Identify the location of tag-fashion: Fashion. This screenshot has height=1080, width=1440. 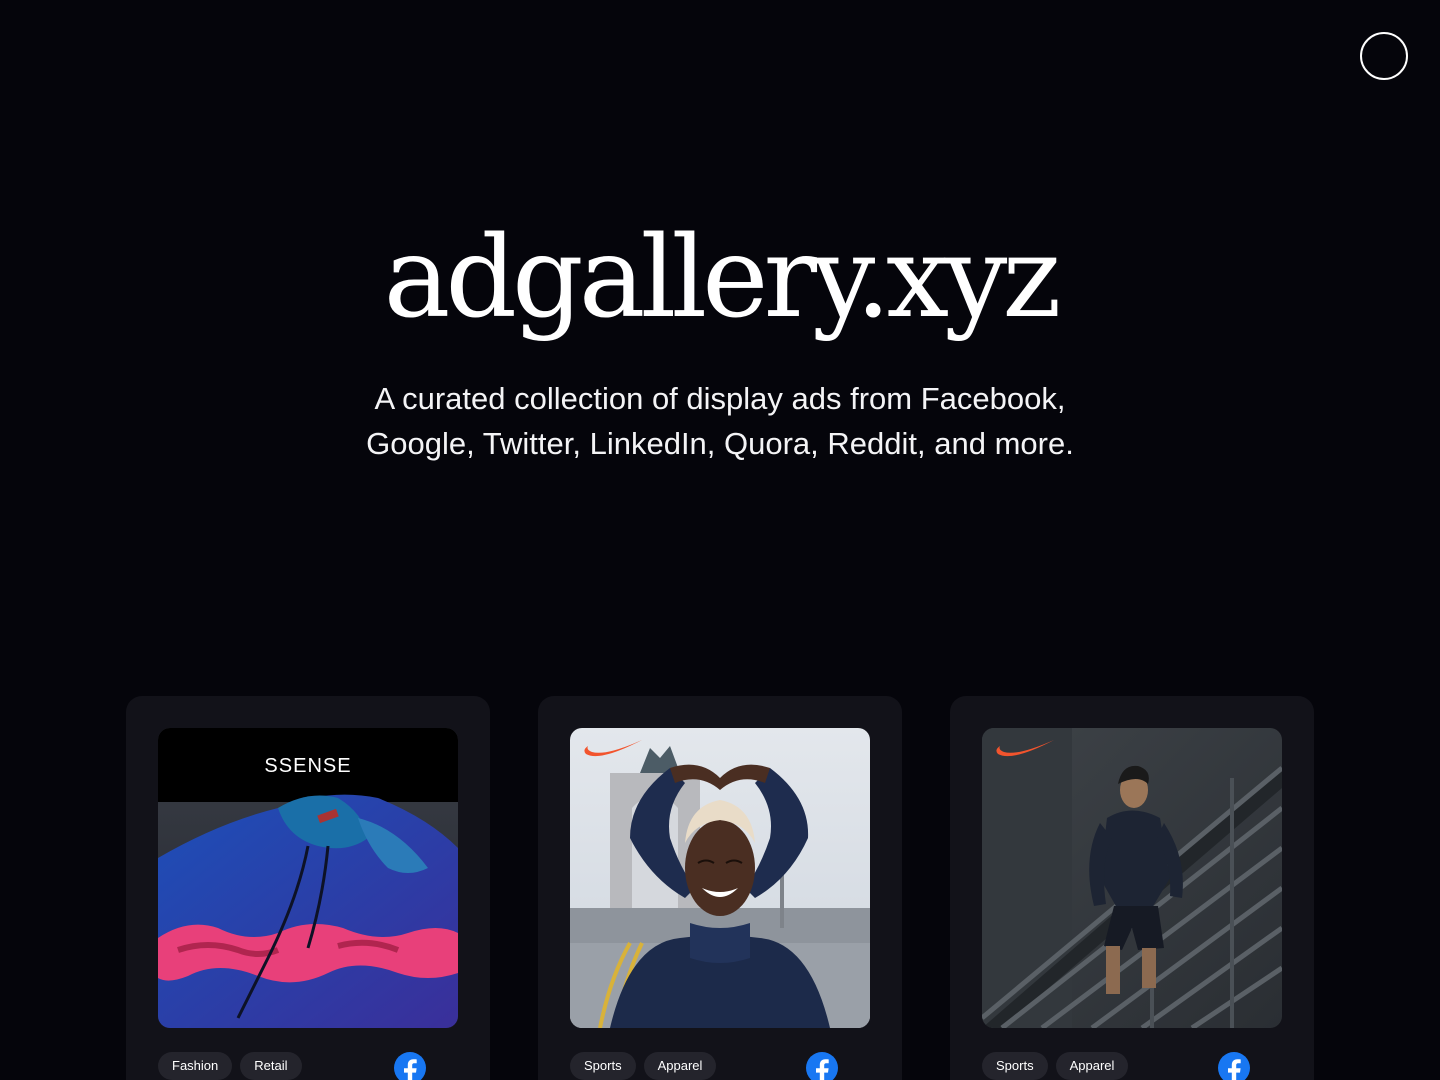
(195, 1066).